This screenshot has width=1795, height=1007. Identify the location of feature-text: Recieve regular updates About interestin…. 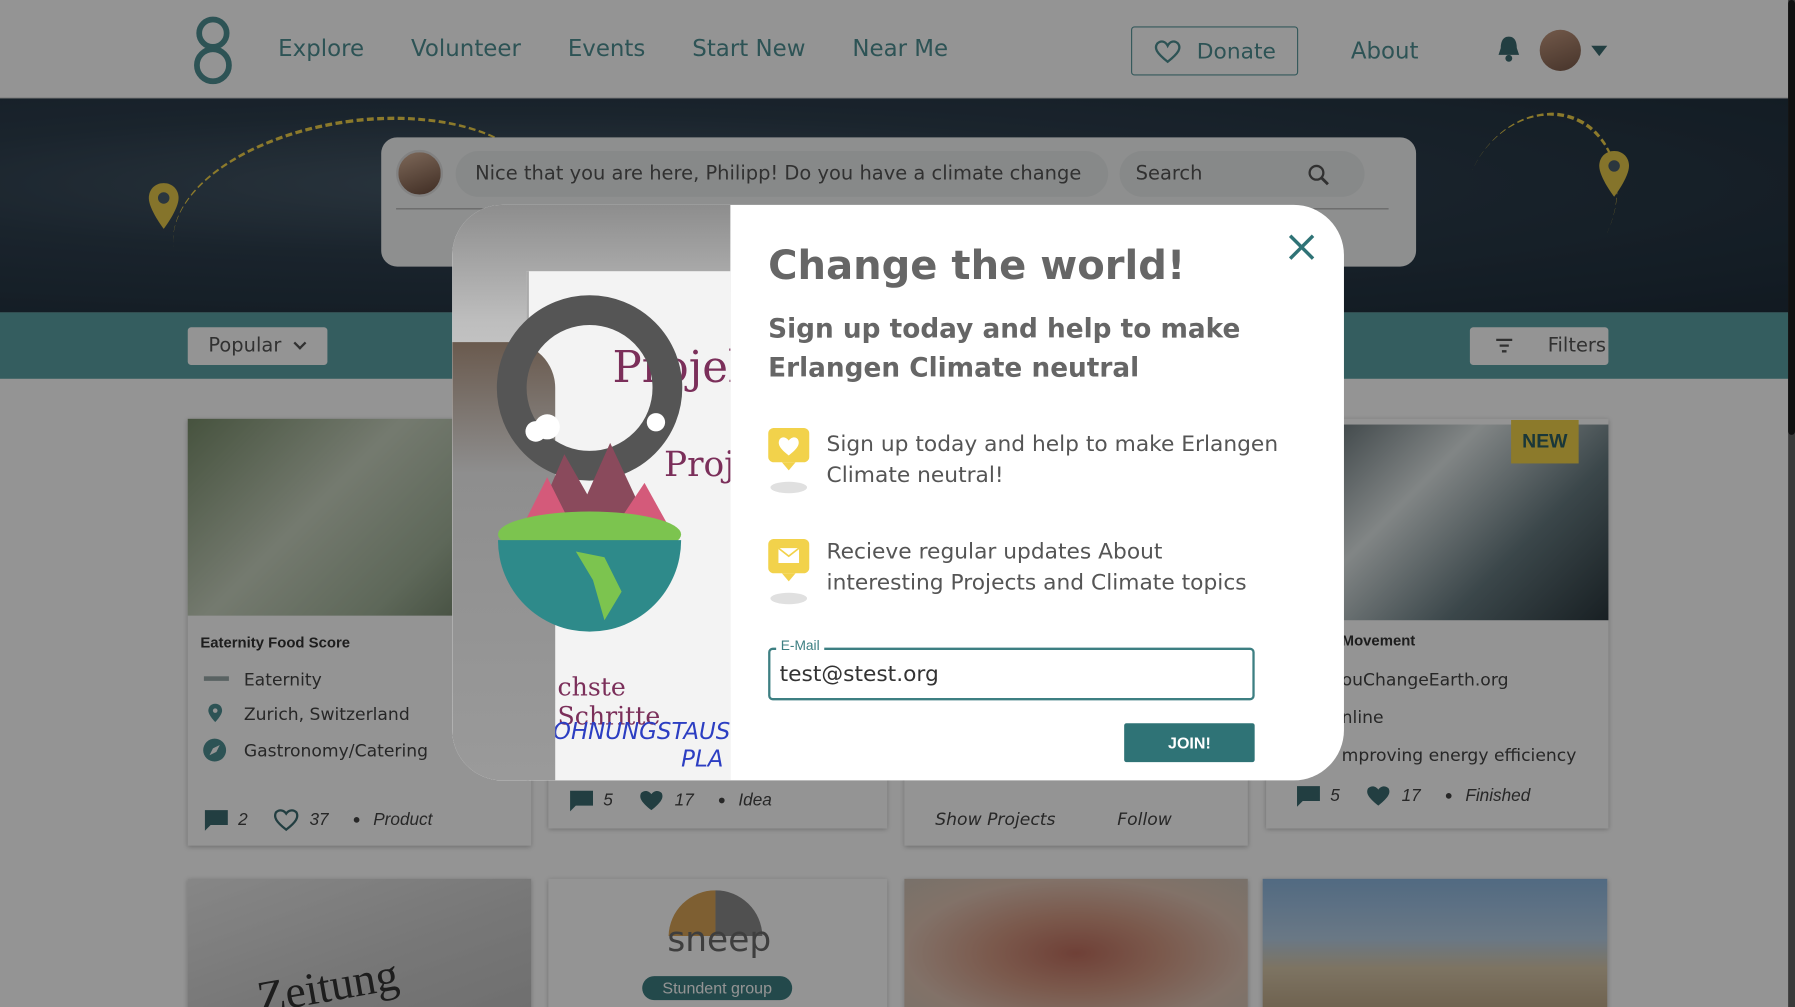
(1036, 567).